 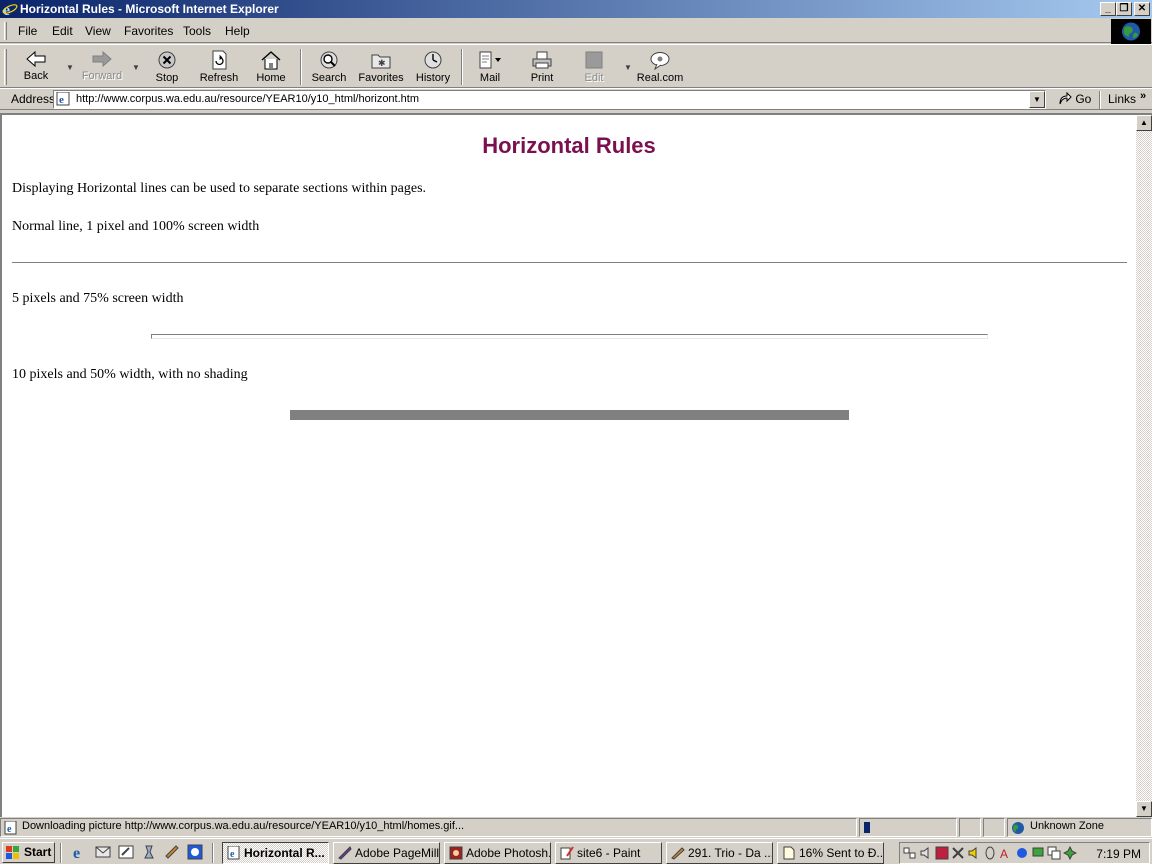 I want to click on refresh-button: Refresh, so click(x=219, y=67).